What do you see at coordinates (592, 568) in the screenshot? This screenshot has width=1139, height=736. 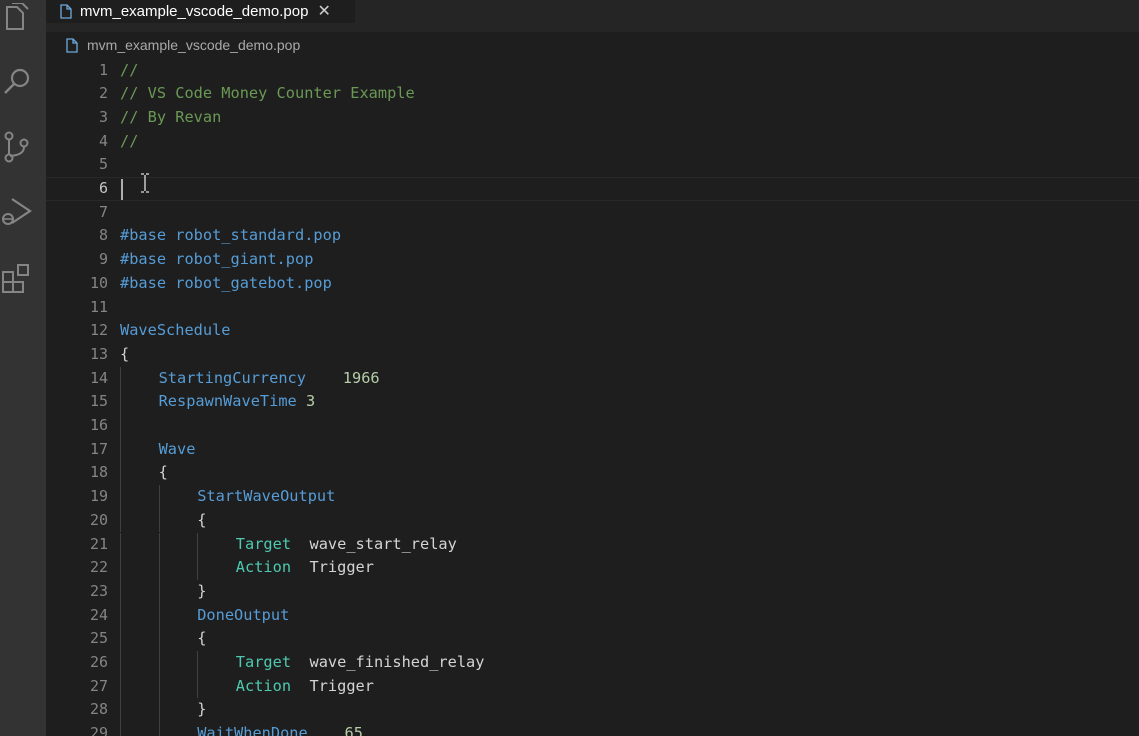 I see `code-line: 22 Action Trigger` at bounding box center [592, 568].